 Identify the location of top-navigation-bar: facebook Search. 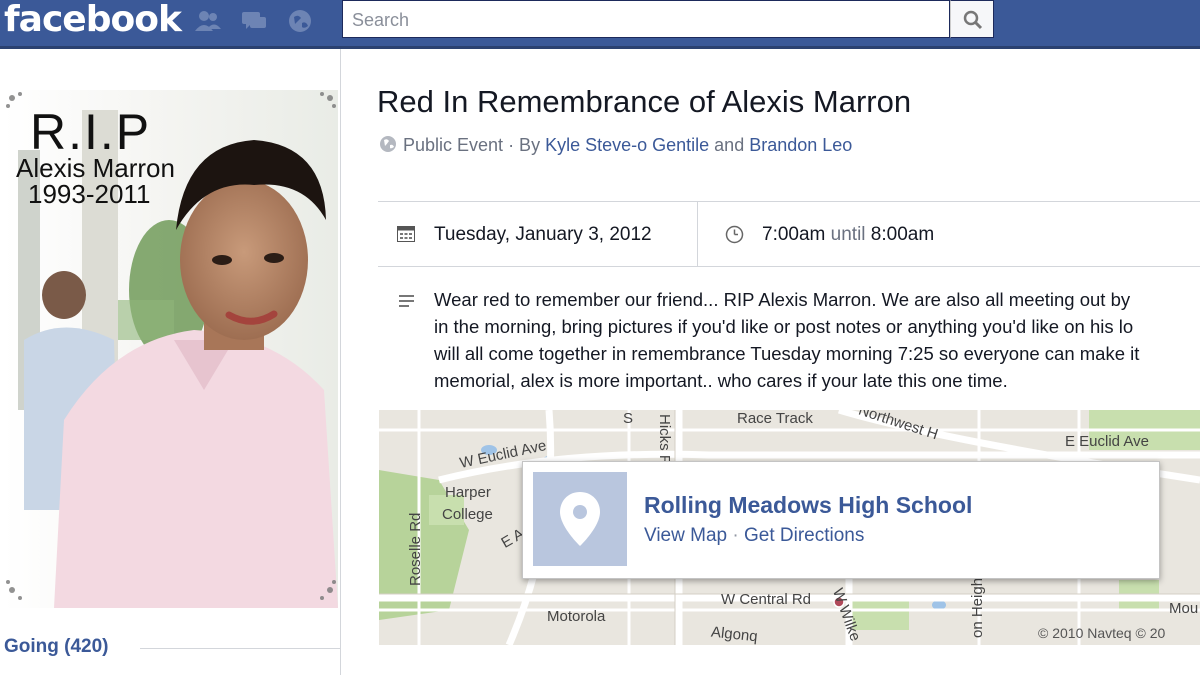
(600, 24).